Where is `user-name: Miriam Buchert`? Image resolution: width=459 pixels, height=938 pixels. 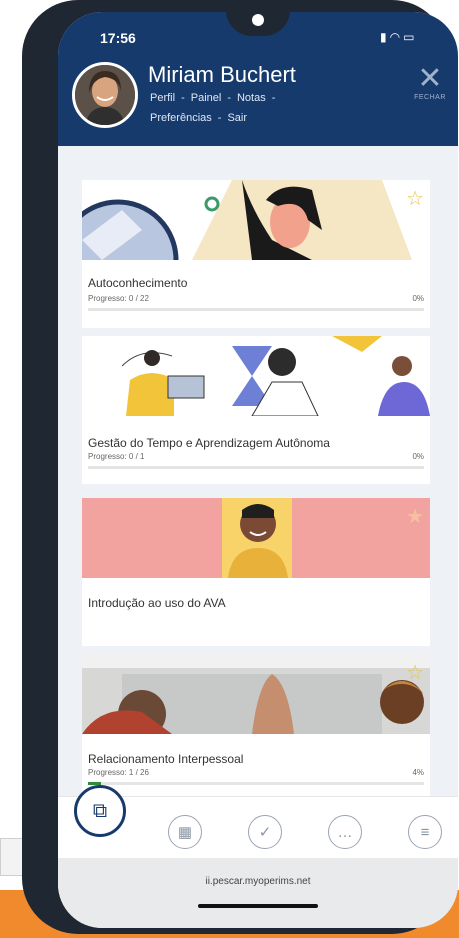 user-name: Miriam Buchert is located at coordinates (222, 74).